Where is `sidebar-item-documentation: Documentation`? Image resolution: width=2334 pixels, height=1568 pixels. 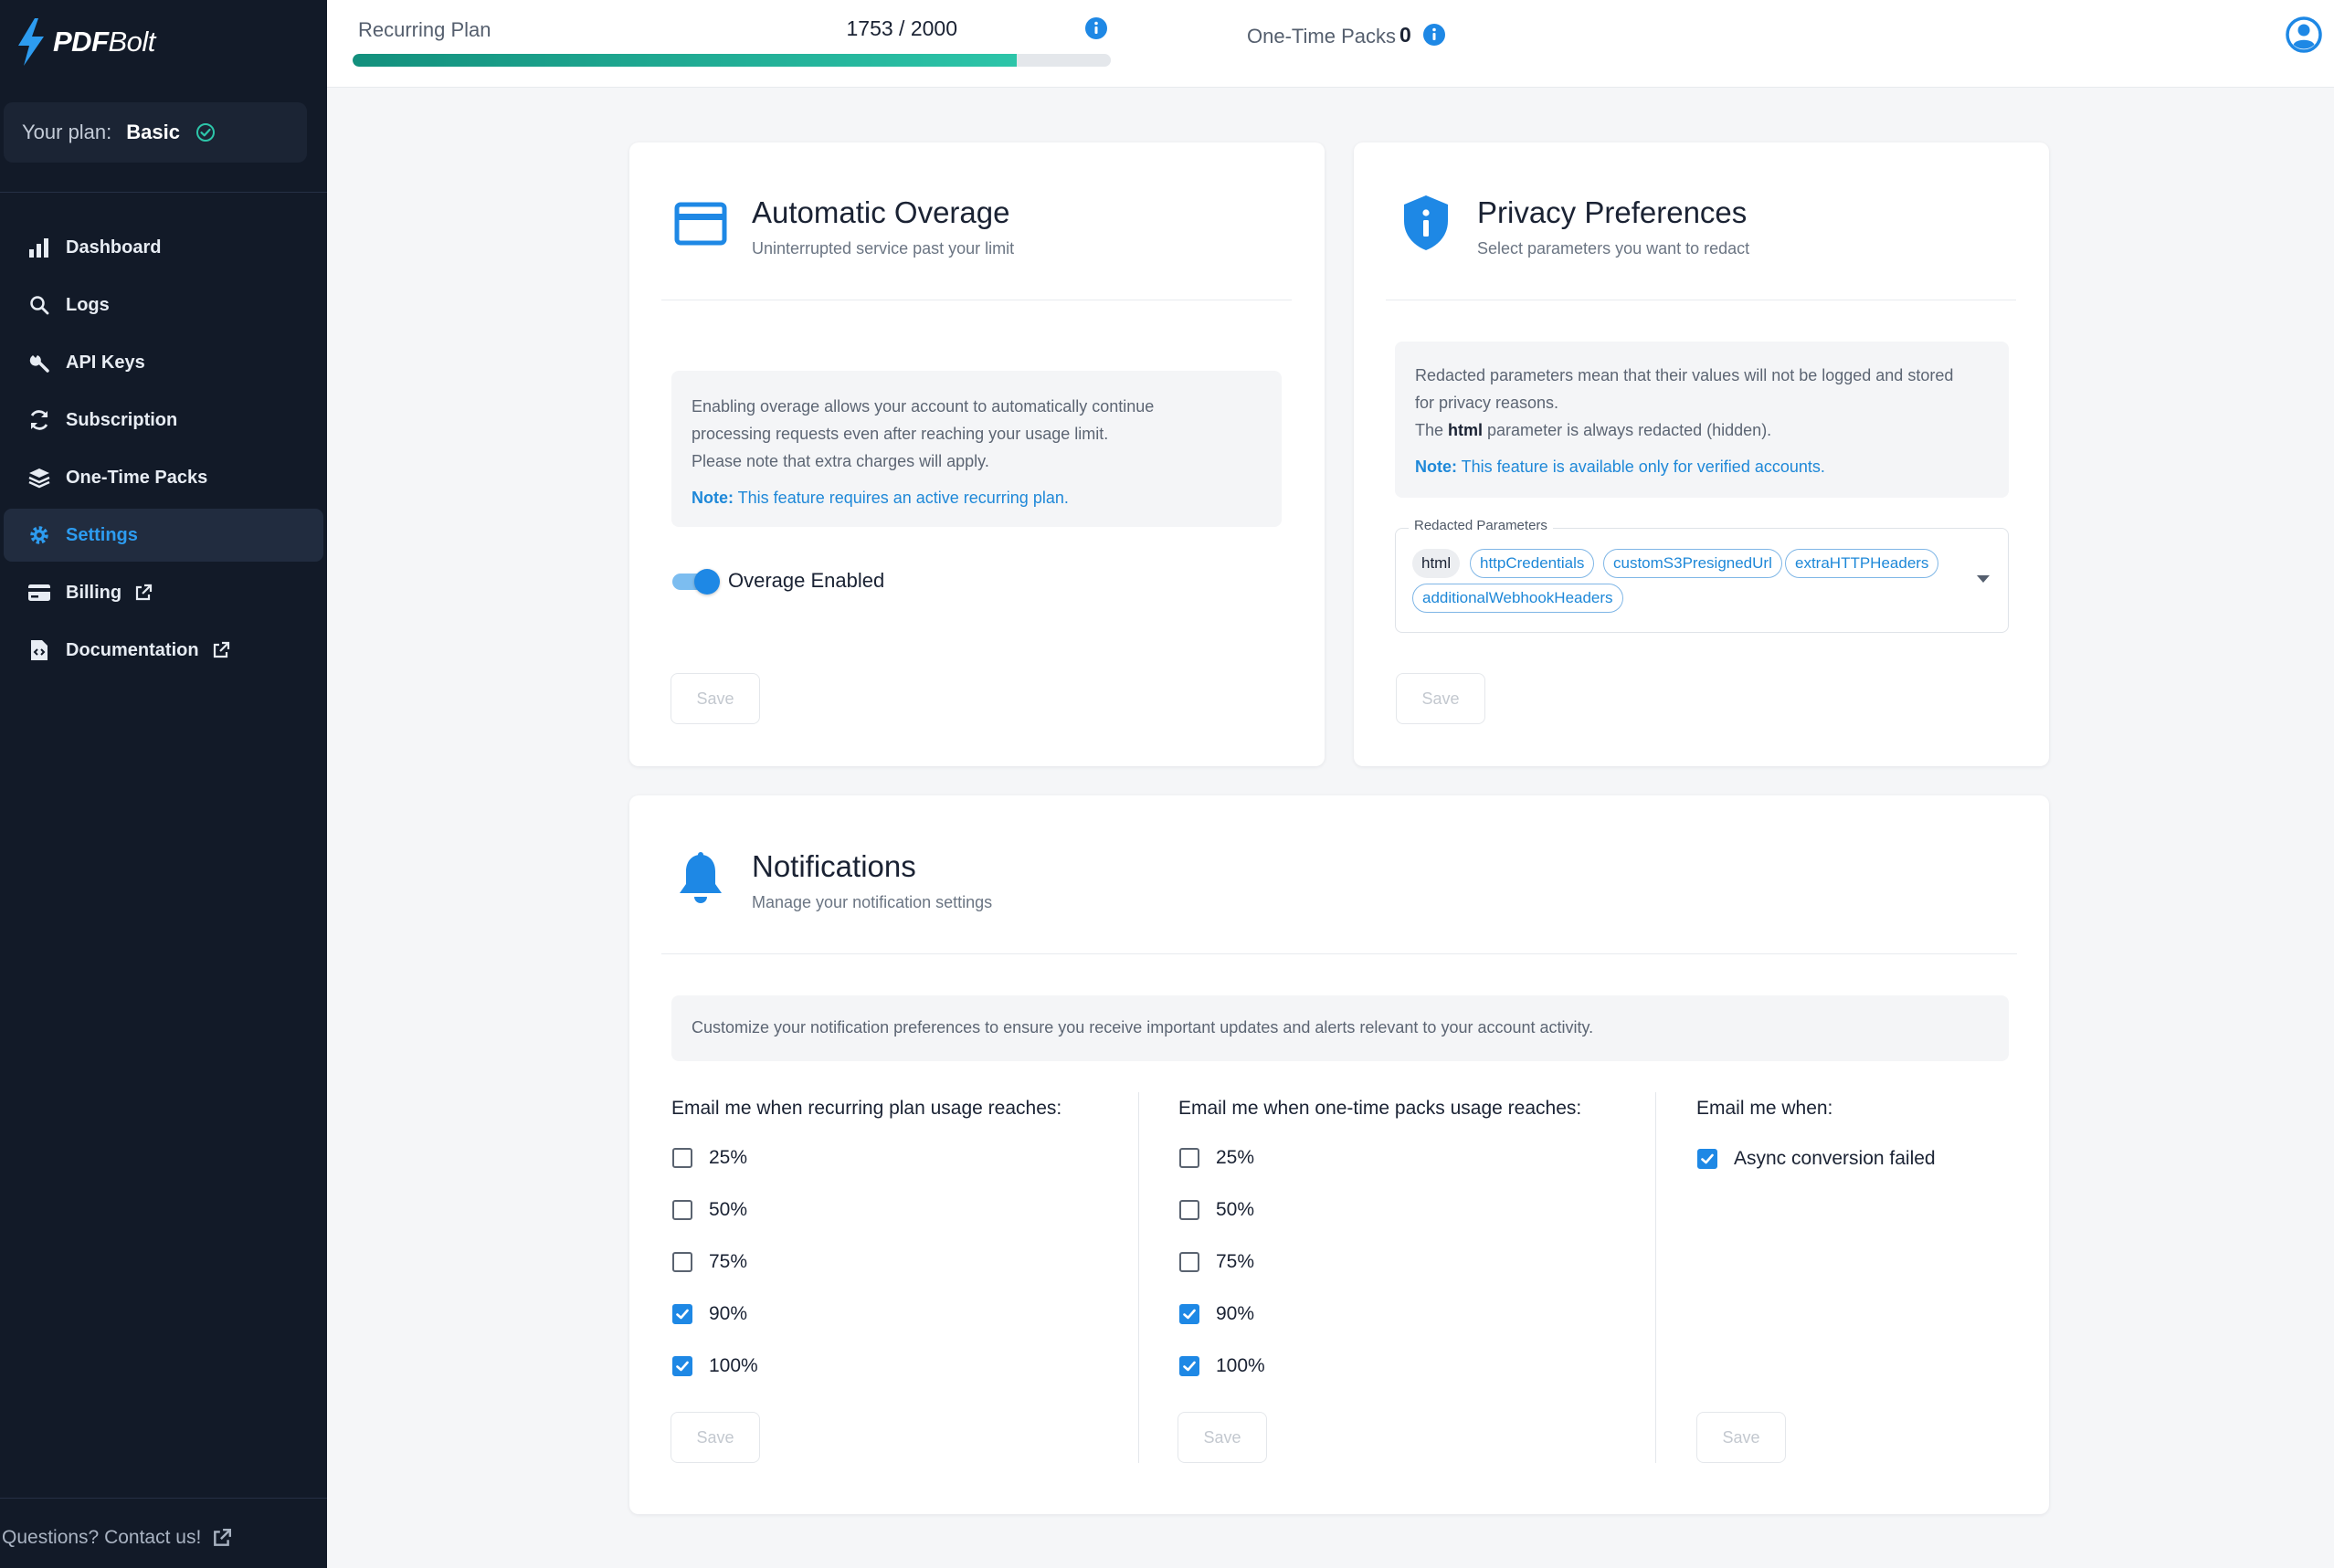
sidebar-item-documentation: Documentation is located at coordinates (163, 650).